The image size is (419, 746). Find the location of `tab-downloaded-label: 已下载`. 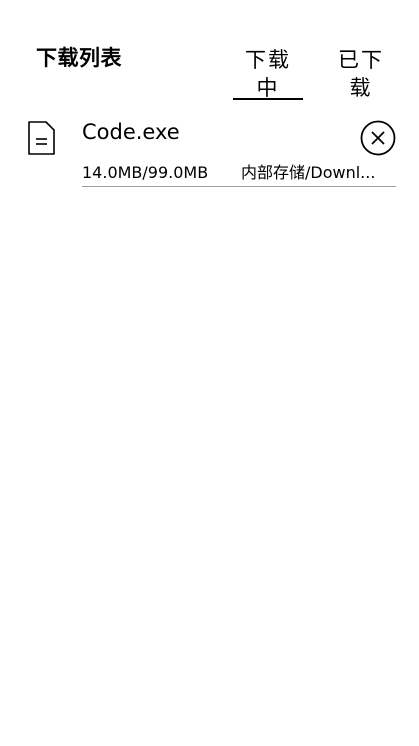

tab-downloaded-label: 已下载 is located at coordinates (361, 74).